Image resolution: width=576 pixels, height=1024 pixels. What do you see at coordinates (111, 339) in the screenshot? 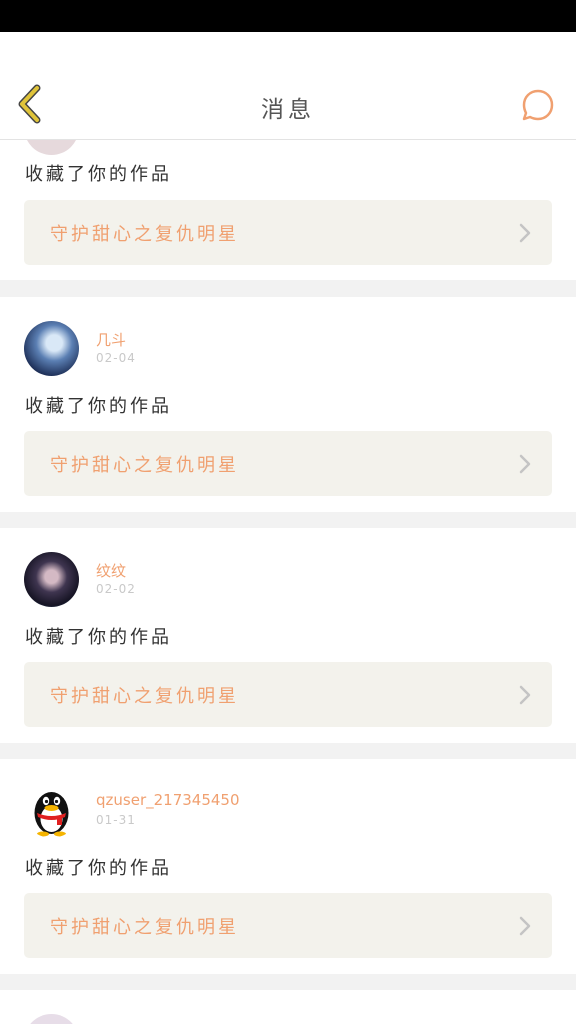
I see `user-name: 几斗` at bounding box center [111, 339].